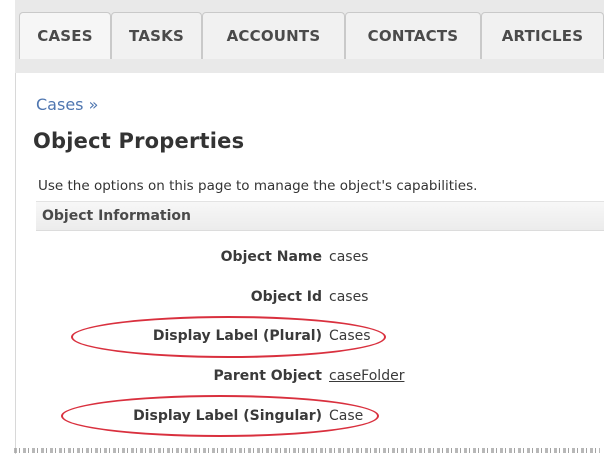 The image size is (604, 454). What do you see at coordinates (116, 216) in the screenshot?
I see `section-title: Object Information` at bounding box center [116, 216].